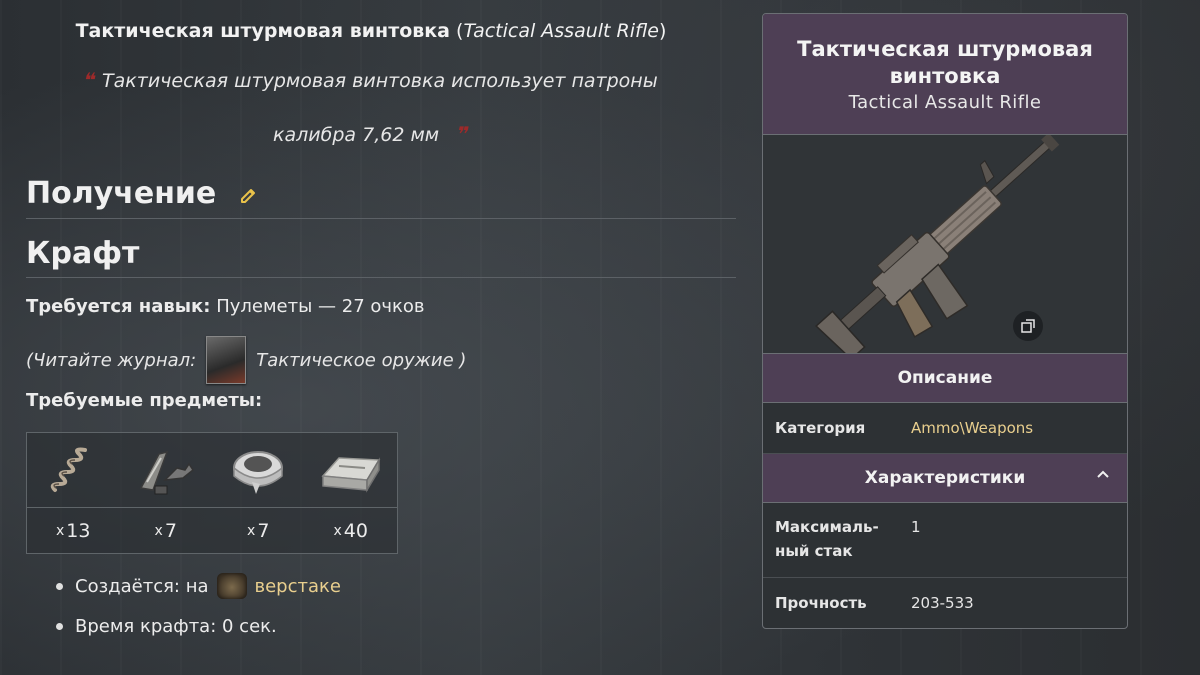 The height and width of the screenshot is (675, 1200). What do you see at coordinates (262, 31) in the screenshot?
I see `title-russian: Тактическая штурмовая винтовка` at bounding box center [262, 31].